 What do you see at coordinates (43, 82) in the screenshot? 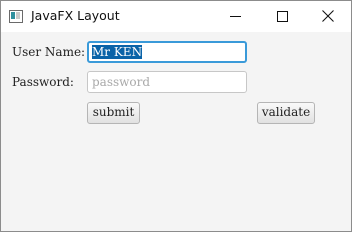
I see `password-label: Password:` at bounding box center [43, 82].